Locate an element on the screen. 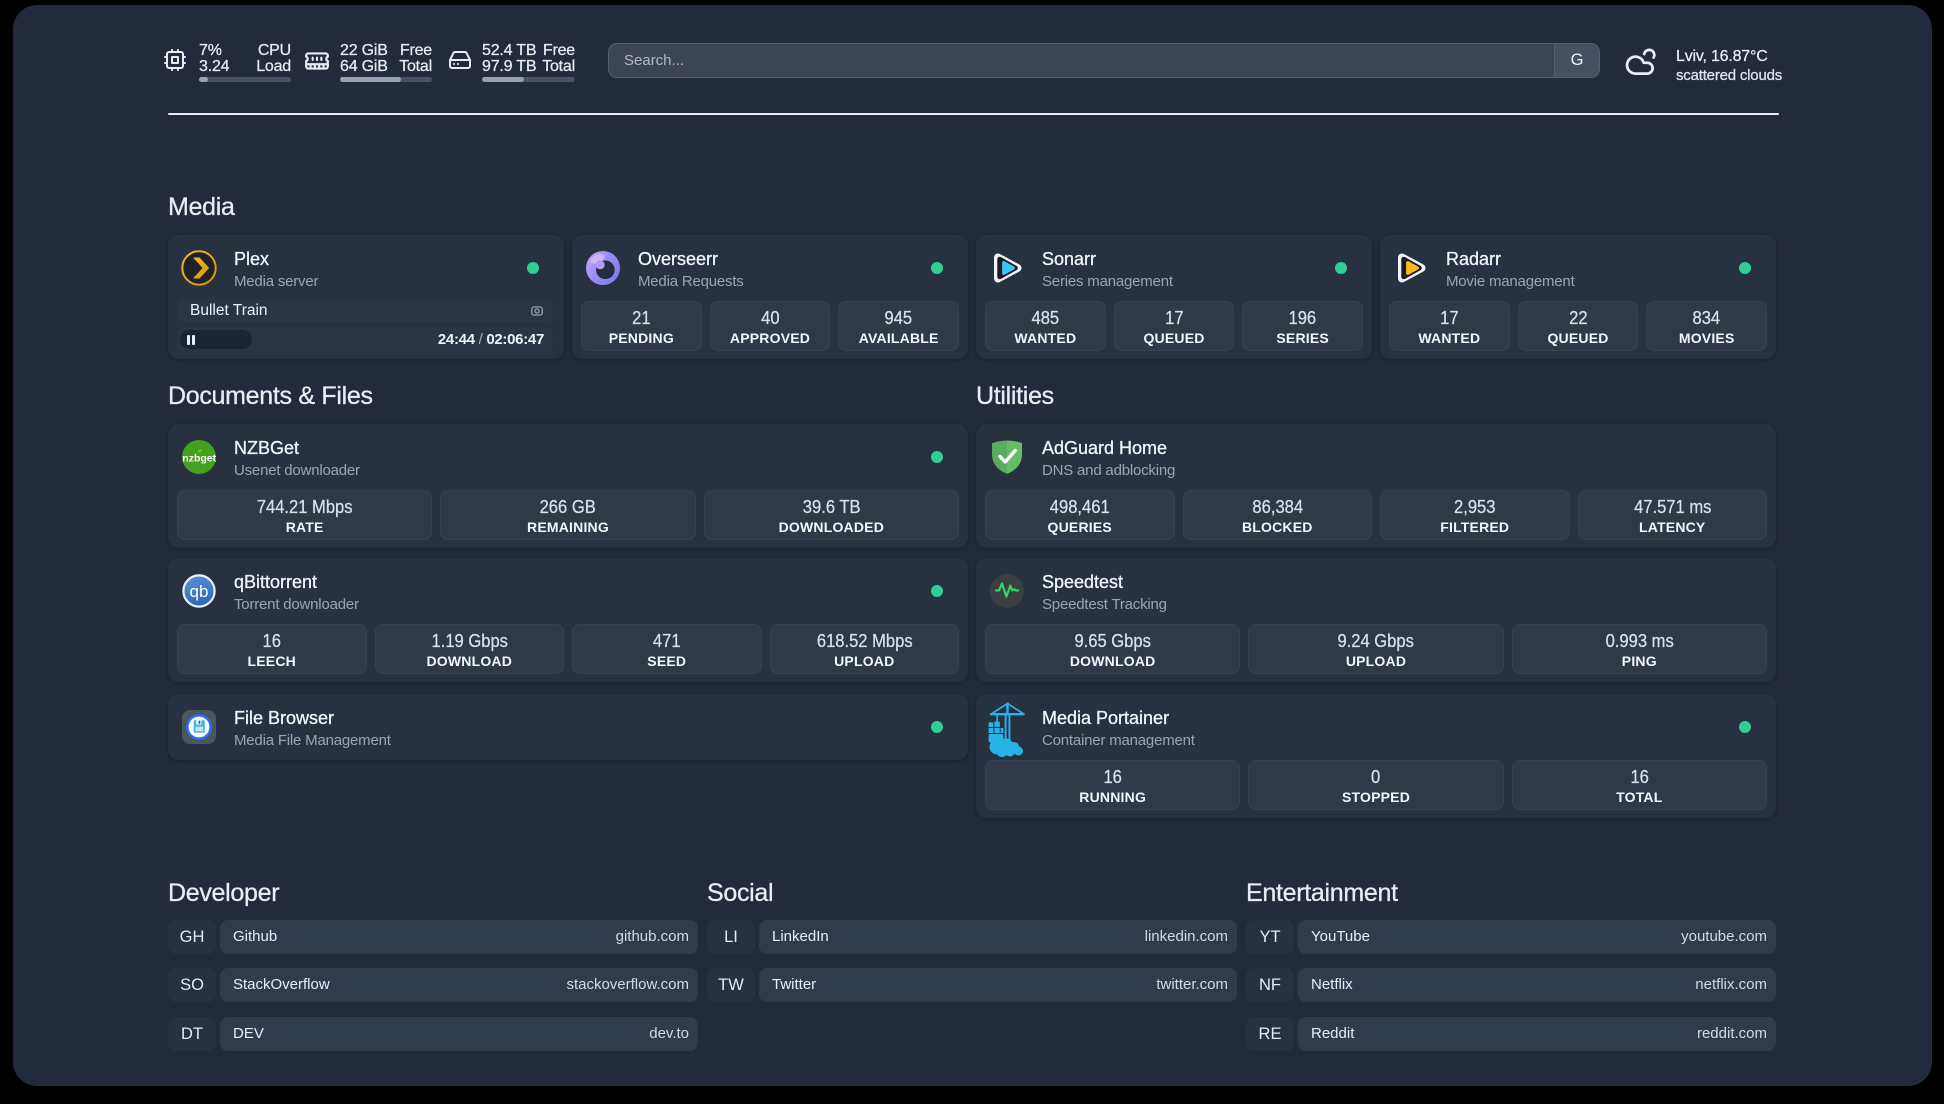  svg-text: nzbget is located at coordinates (199, 459).